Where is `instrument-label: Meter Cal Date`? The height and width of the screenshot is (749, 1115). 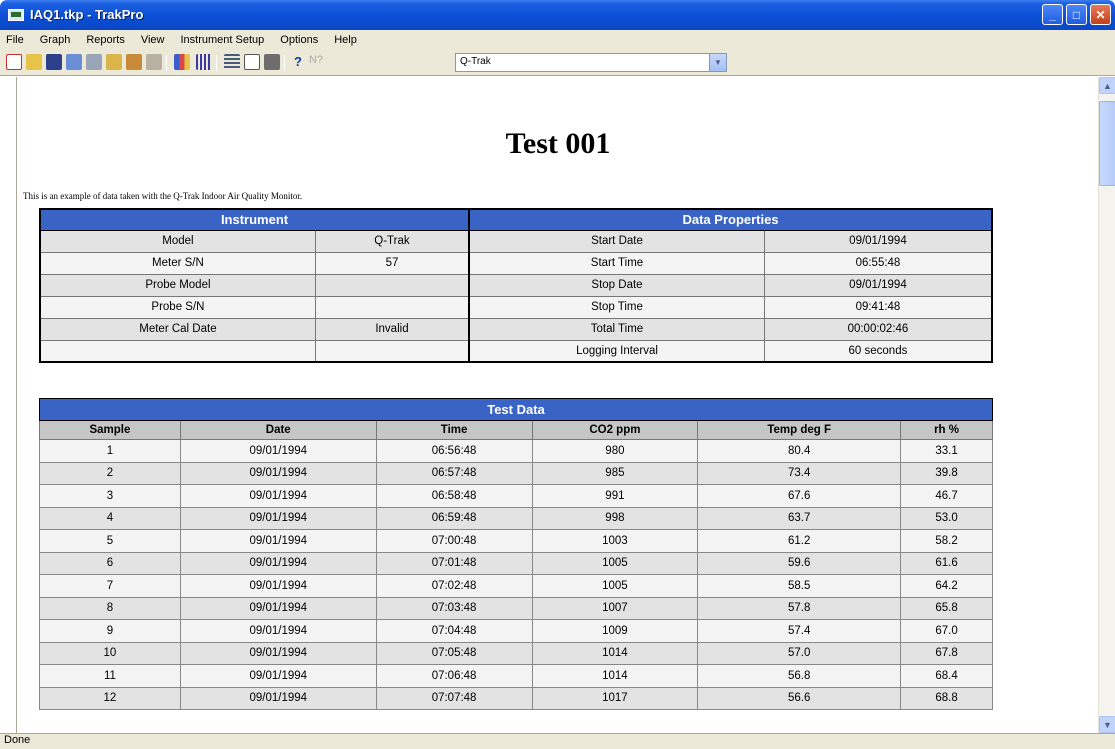
instrument-label: Meter Cal Date is located at coordinates (177, 329).